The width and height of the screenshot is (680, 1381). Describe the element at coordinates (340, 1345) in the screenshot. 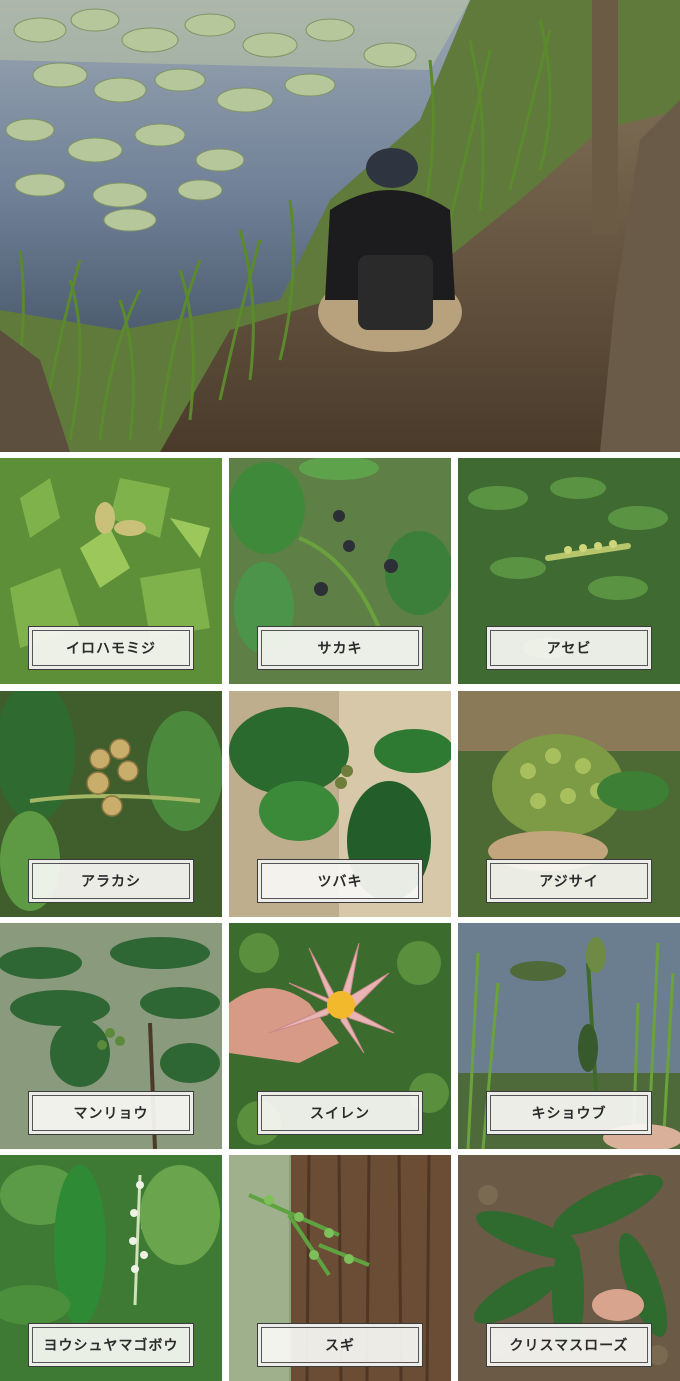

I see `plant-name-label: スギ` at that location.